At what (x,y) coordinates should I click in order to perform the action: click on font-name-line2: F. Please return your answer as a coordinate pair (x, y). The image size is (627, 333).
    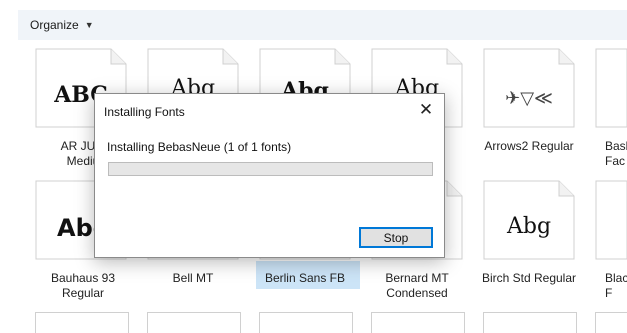
    Looking at the image, I should click on (609, 293).